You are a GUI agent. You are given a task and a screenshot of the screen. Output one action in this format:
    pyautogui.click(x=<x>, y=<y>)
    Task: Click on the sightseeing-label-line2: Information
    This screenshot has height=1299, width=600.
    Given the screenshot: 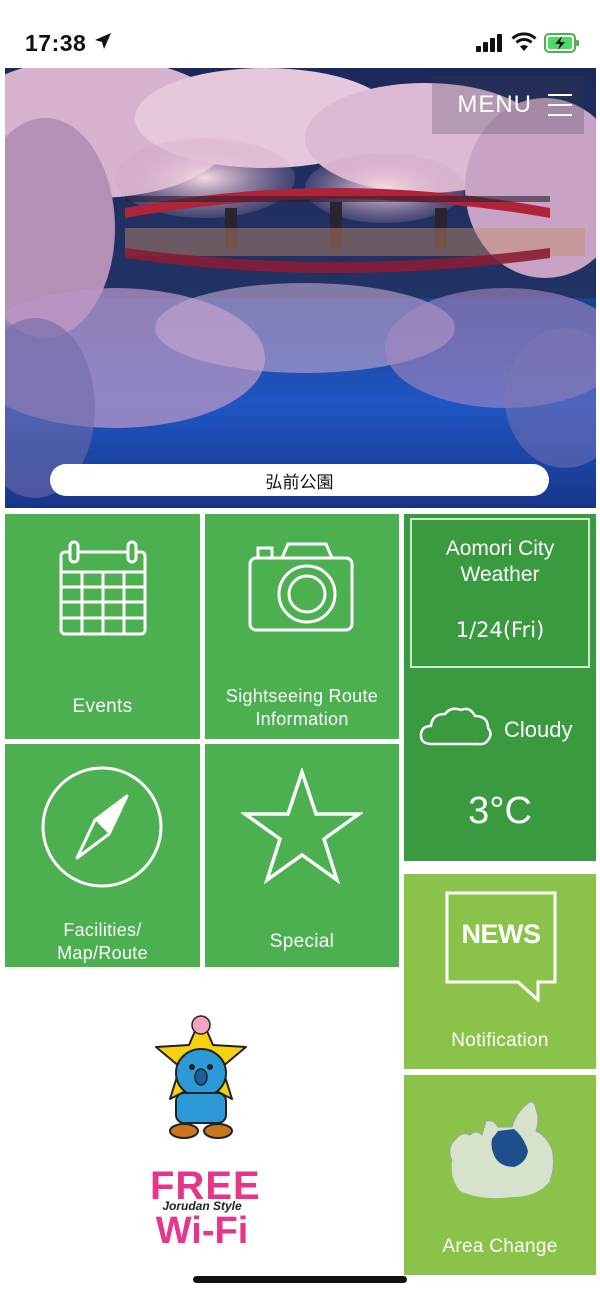 What is the action you would take?
    pyautogui.click(x=302, y=719)
    